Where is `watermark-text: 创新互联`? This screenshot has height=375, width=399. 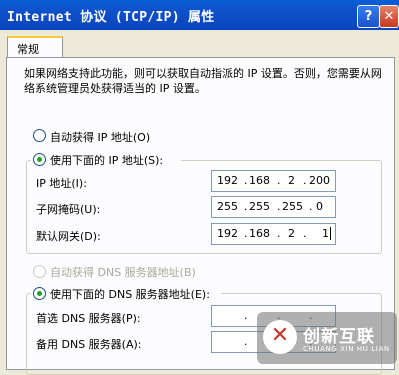
watermark-text: 创新互联 is located at coordinates (339, 337).